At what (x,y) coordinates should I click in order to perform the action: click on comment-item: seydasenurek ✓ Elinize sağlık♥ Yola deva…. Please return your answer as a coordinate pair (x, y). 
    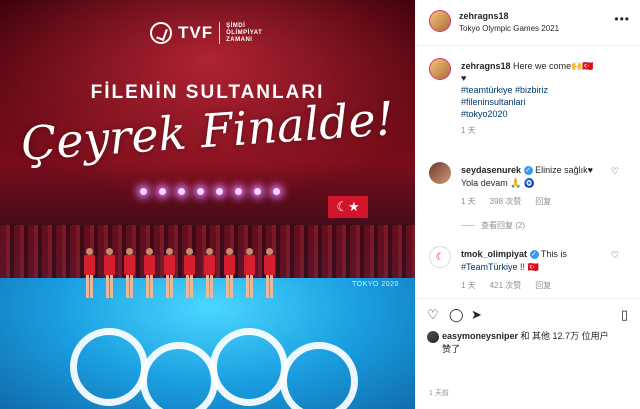
    Looking at the image, I should click on (529, 198).